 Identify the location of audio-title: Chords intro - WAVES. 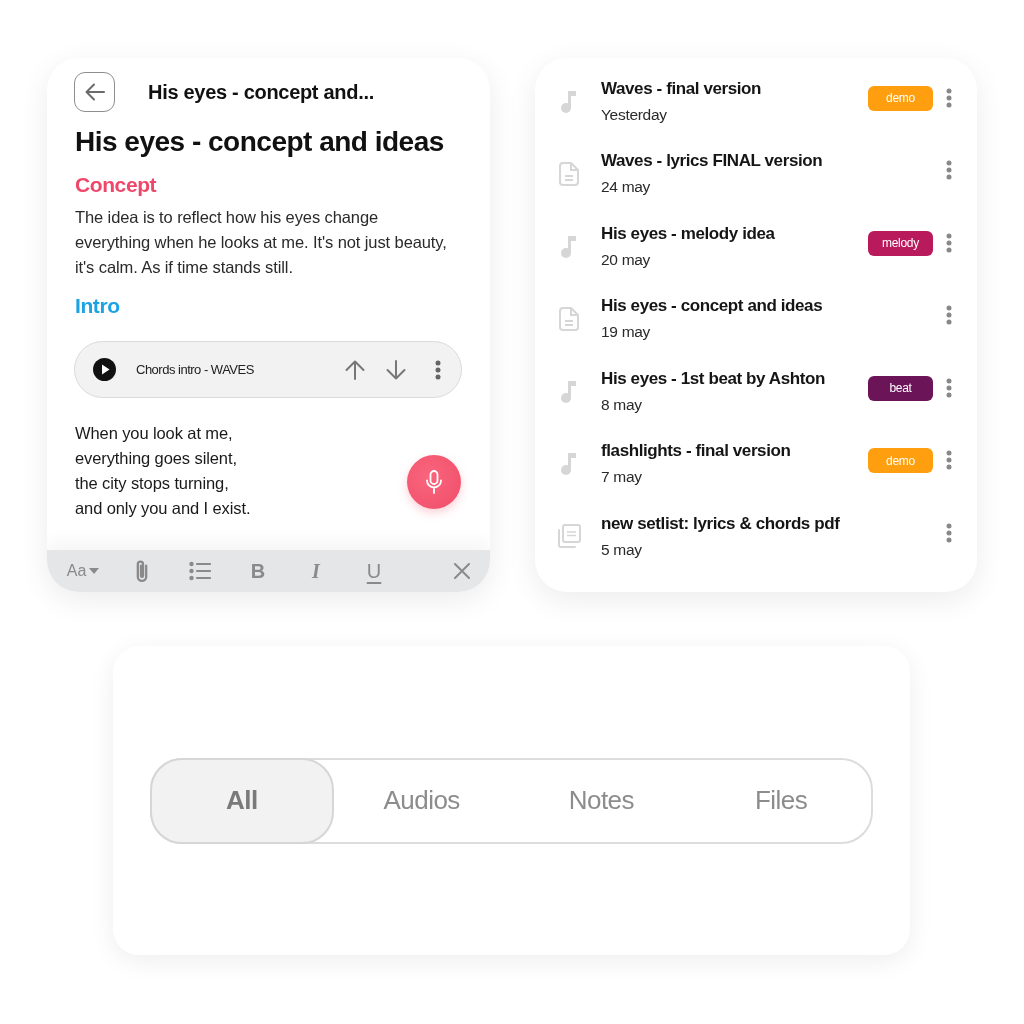
(195, 369).